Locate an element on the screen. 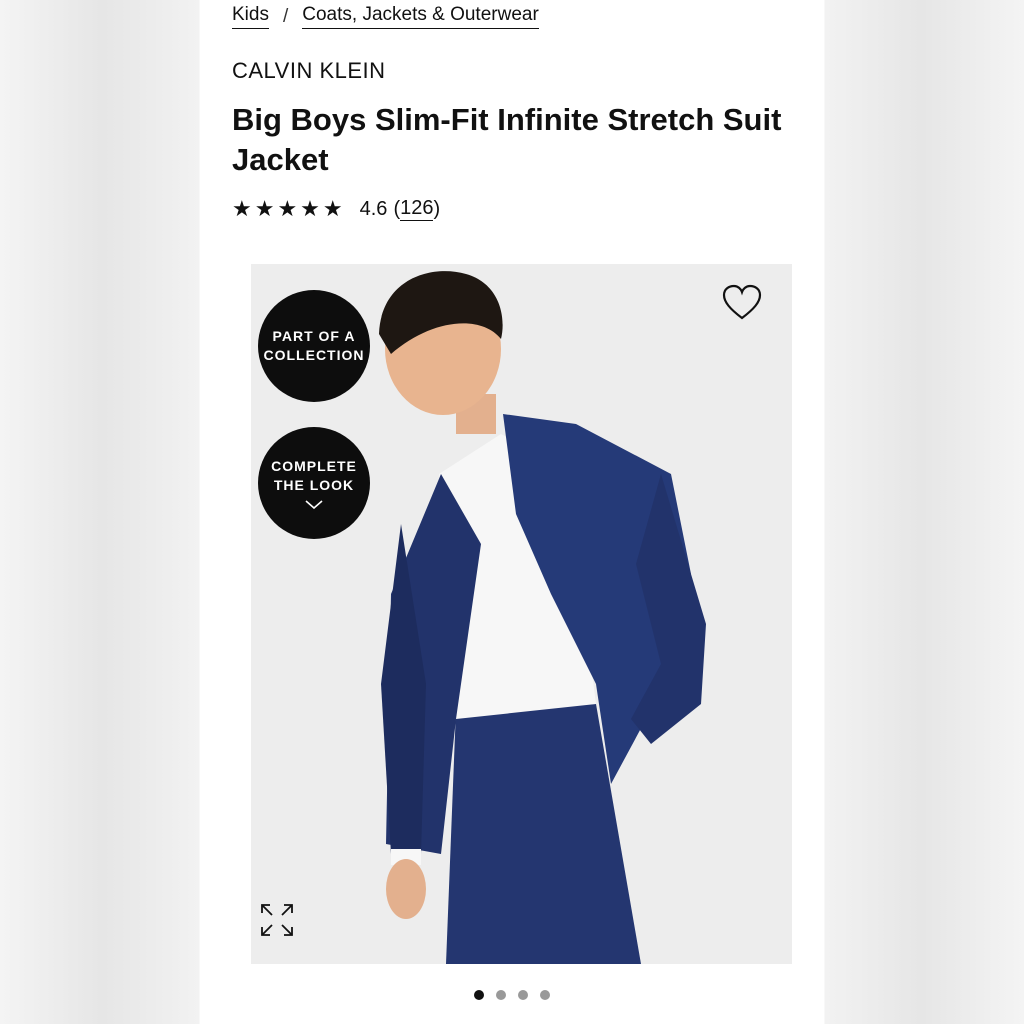 Image resolution: width=1024 pixels, height=1024 pixels. image-carousel-dots is located at coordinates (512, 995).